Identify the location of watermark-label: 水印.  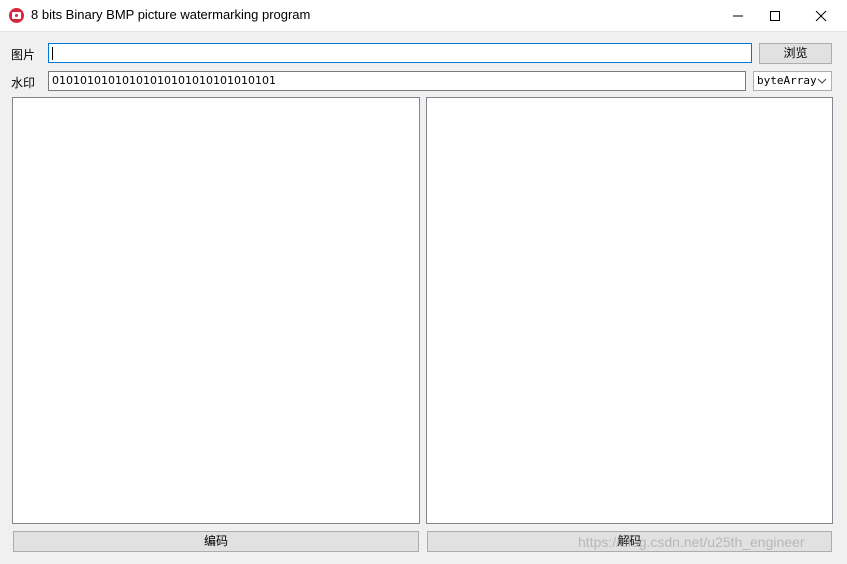
(23, 83).